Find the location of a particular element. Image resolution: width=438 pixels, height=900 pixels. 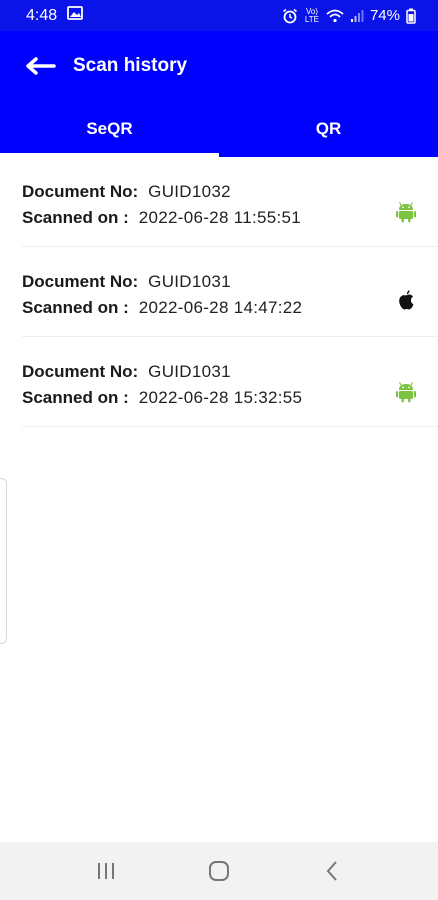

scanned-row: Scanned on : 2022-06-28 11:55:51 is located at coordinates (230, 218).